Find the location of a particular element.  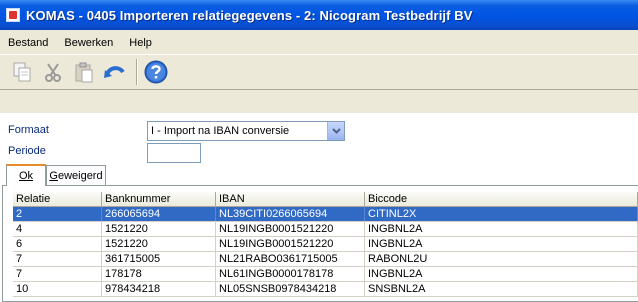

cell-iban: NL21RABO0361715005 is located at coordinates (290, 259).